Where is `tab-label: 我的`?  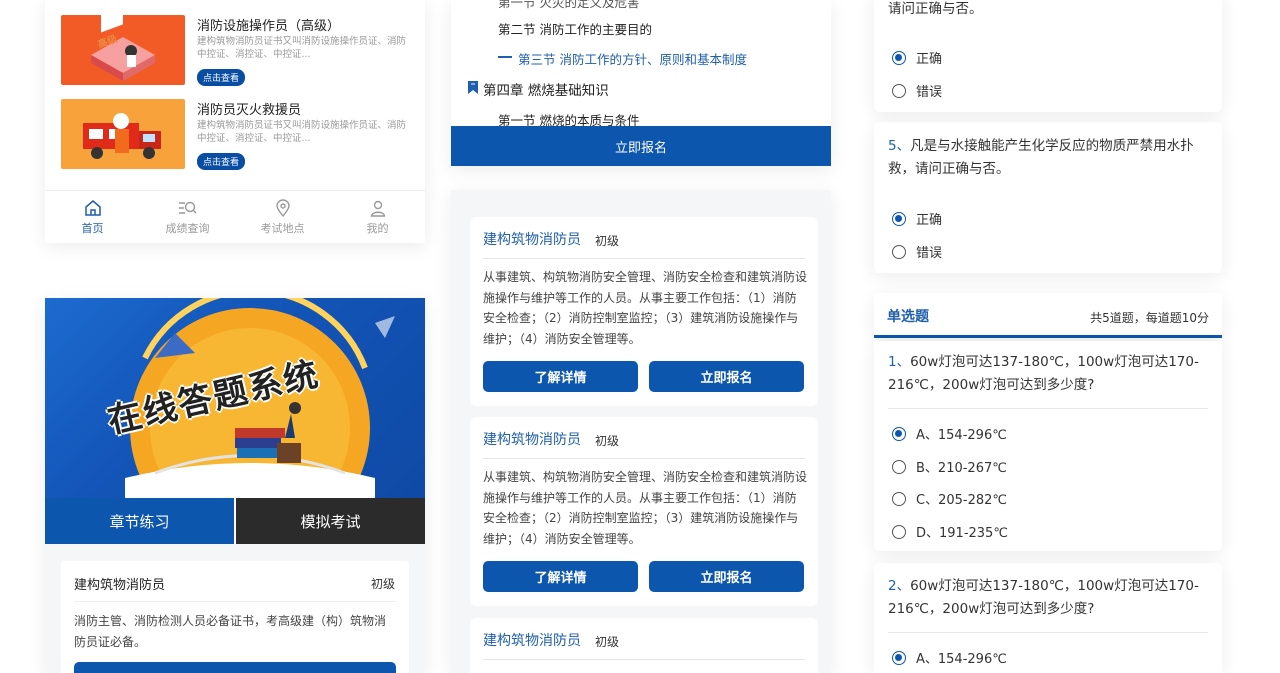 tab-label: 我的 is located at coordinates (377, 228).